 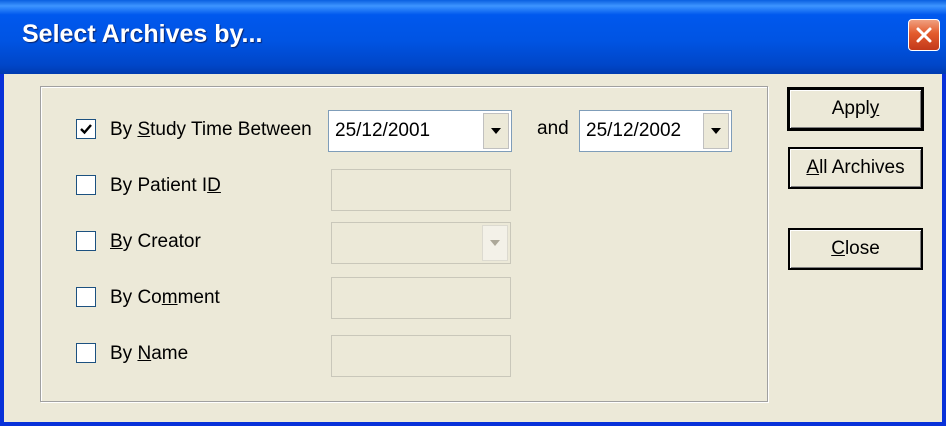 I want to click on patient-id-checkbox, so click(x=86, y=185).